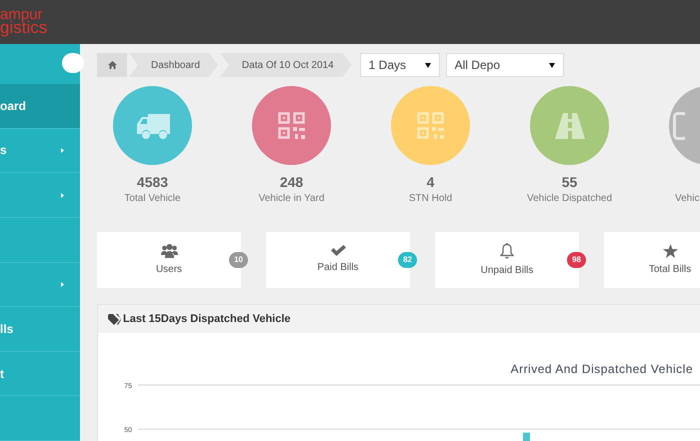 This screenshot has width=700, height=441. What do you see at coordinates (526, 436) in the screenshot?
I see `chart-bar` at bounding box center [526, 436].